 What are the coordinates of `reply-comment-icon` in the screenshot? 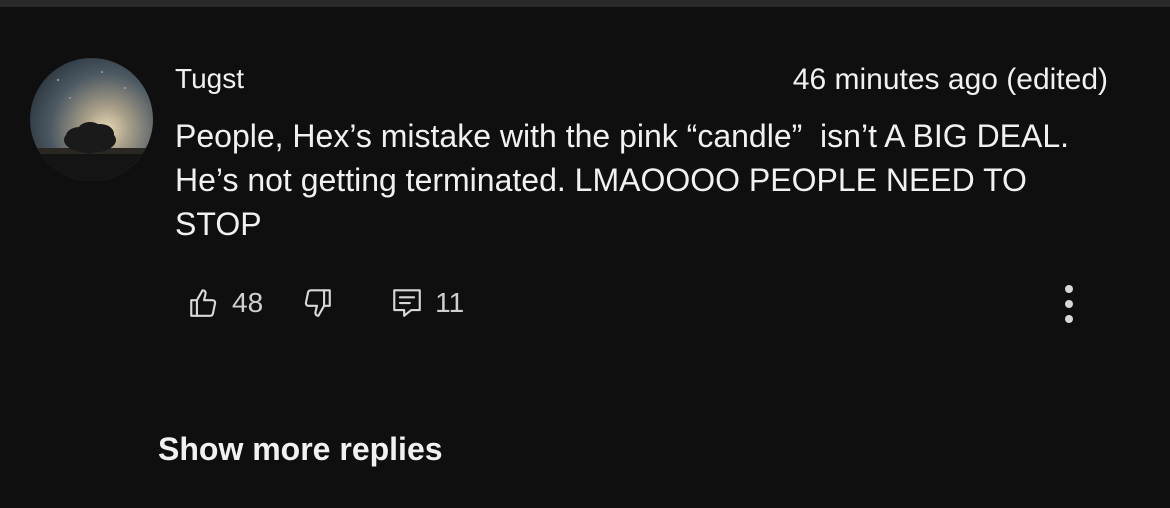 It's located at (407, 303).